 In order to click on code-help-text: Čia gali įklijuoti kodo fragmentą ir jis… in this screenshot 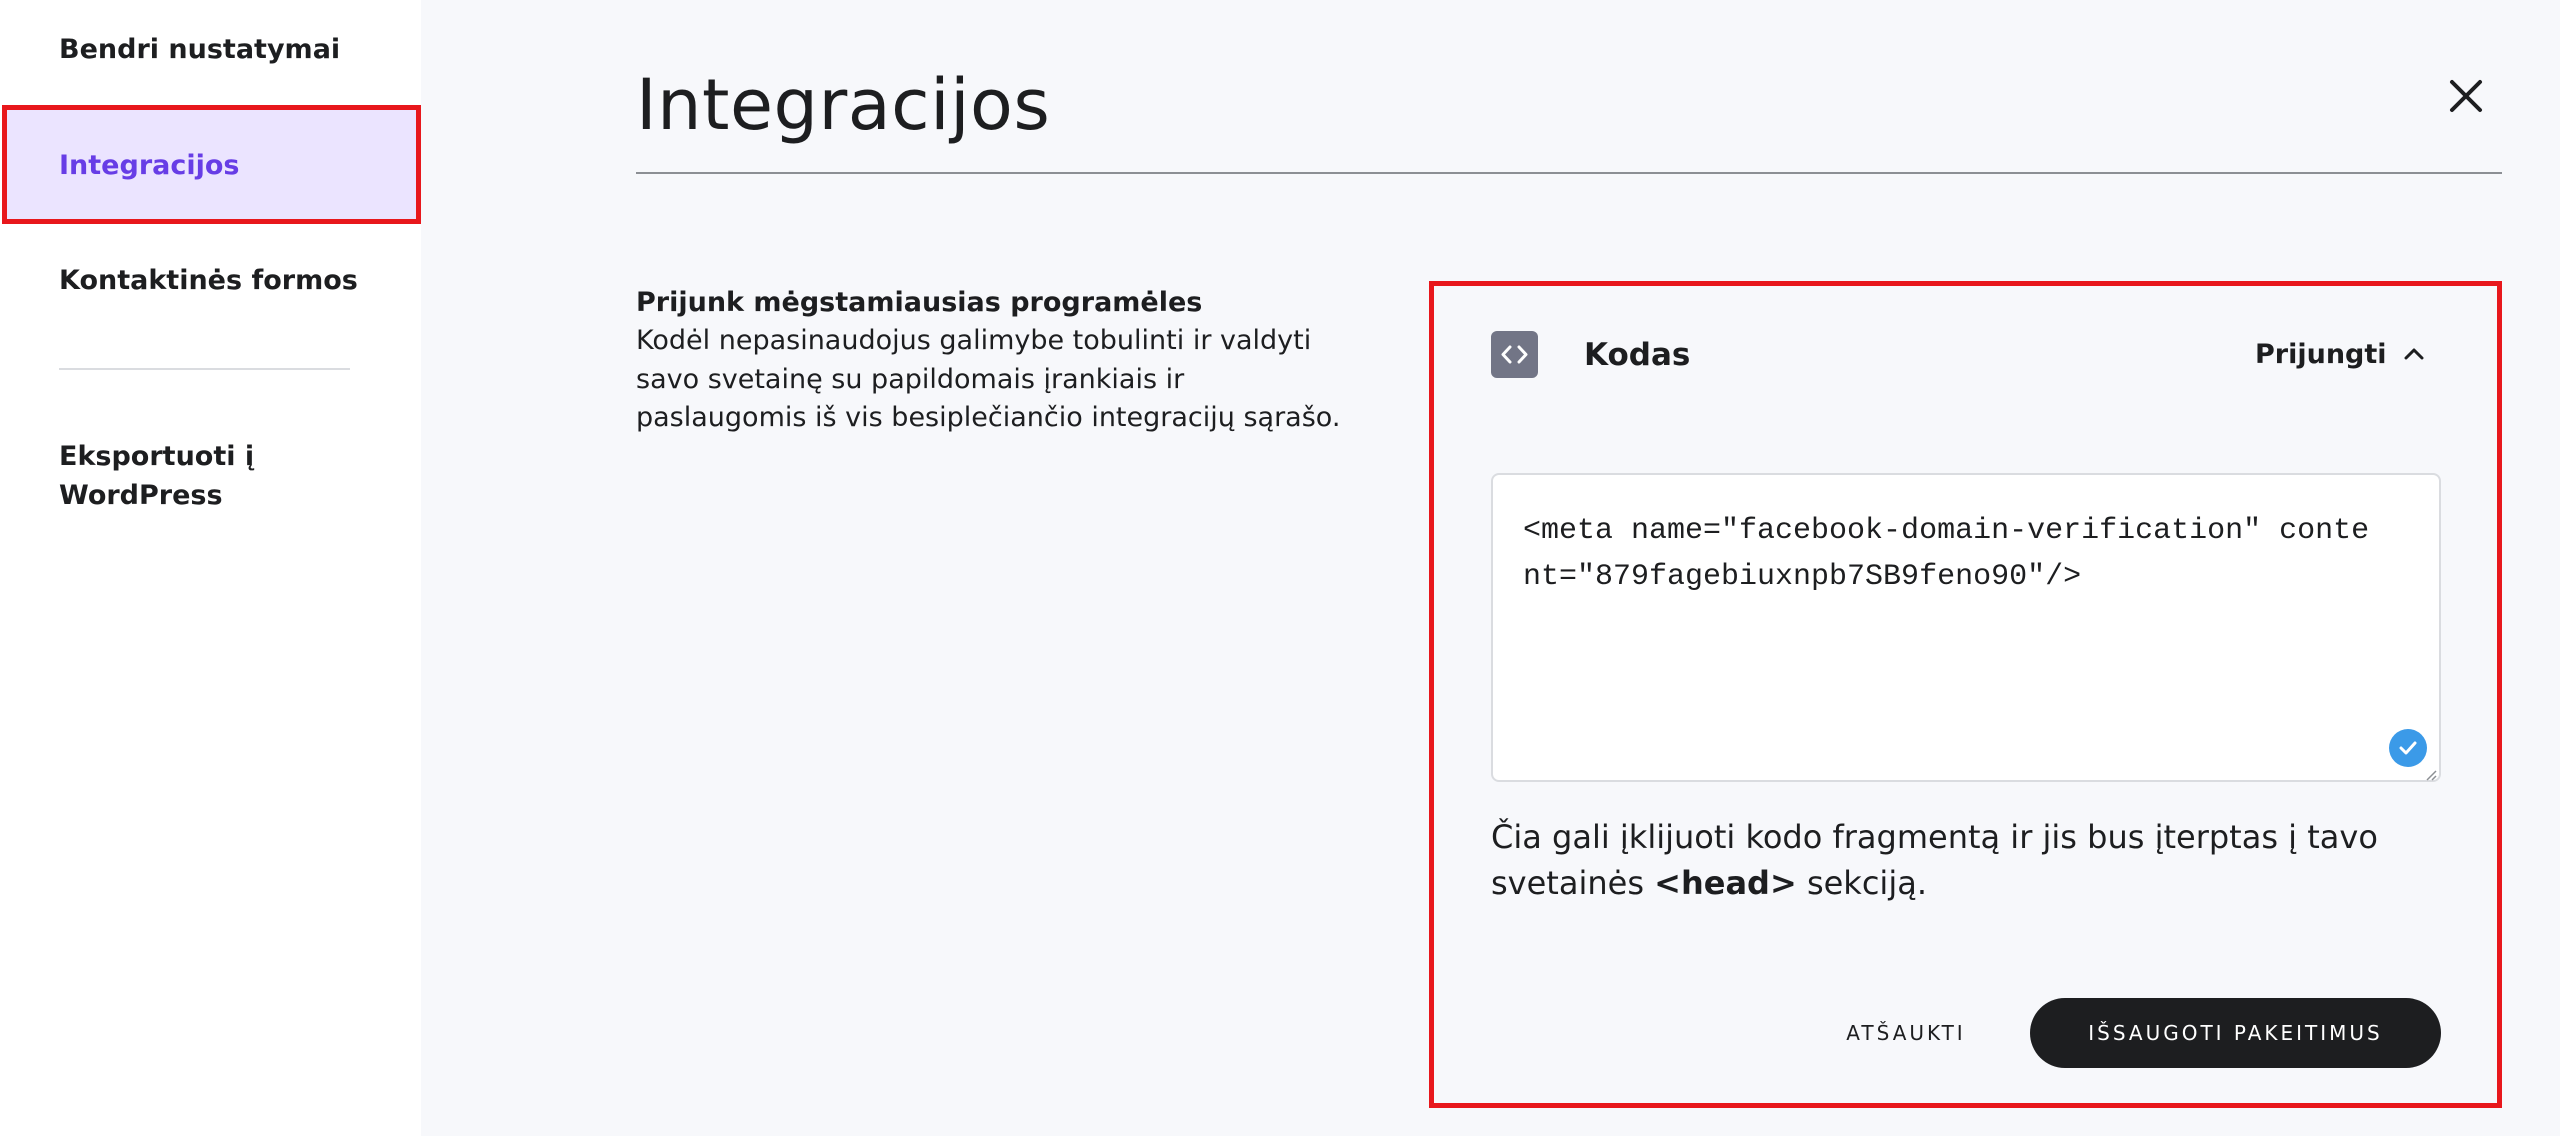, I will do `click(1941, 860)`.